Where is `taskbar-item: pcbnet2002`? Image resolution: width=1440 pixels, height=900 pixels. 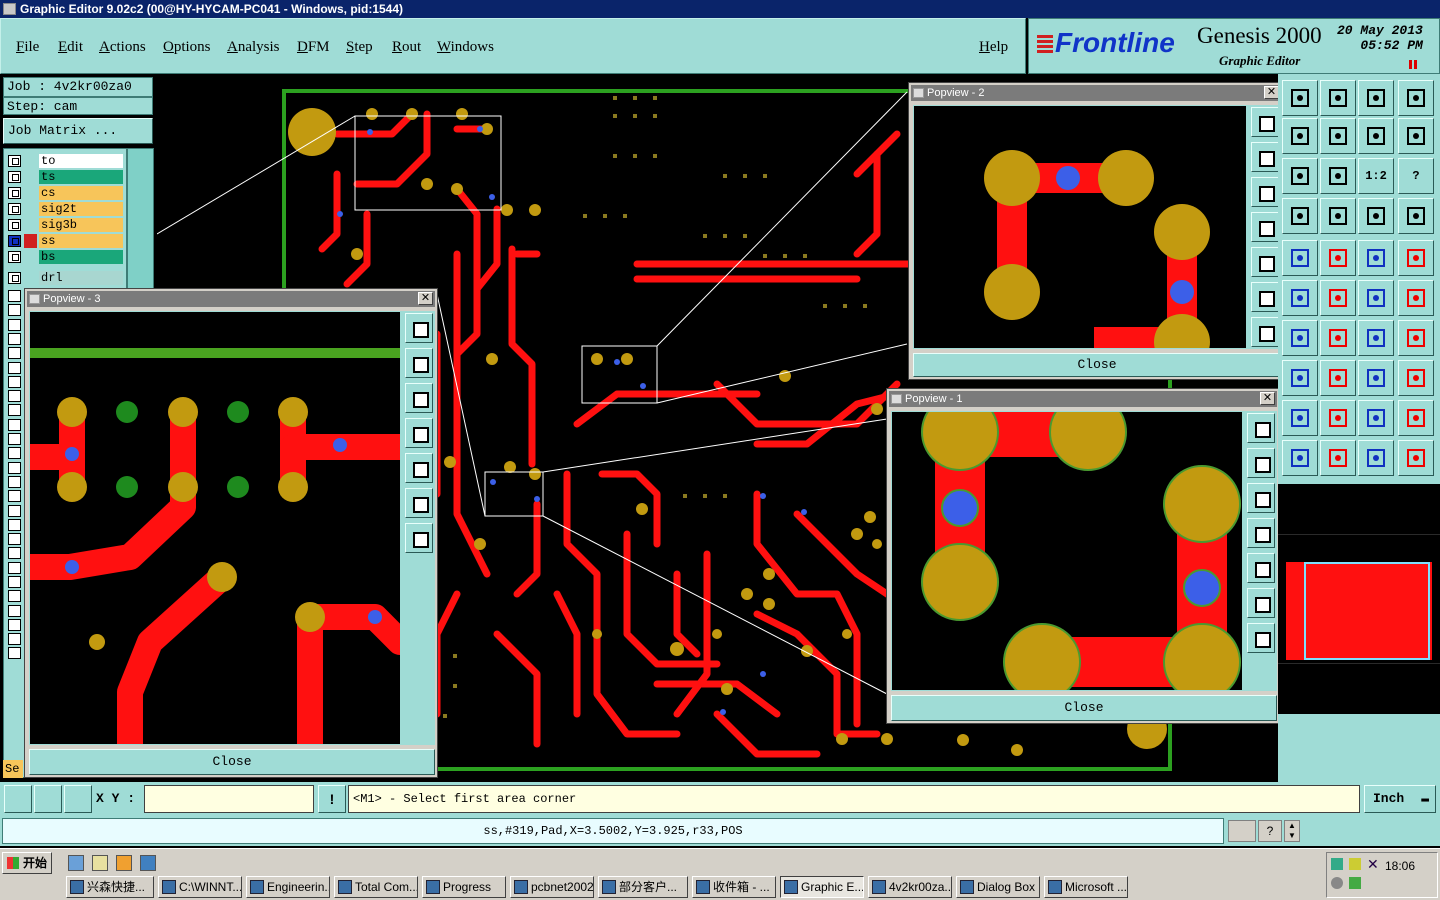 taskbar-item: pcbnet2002 is located at coordinates (552, 887).